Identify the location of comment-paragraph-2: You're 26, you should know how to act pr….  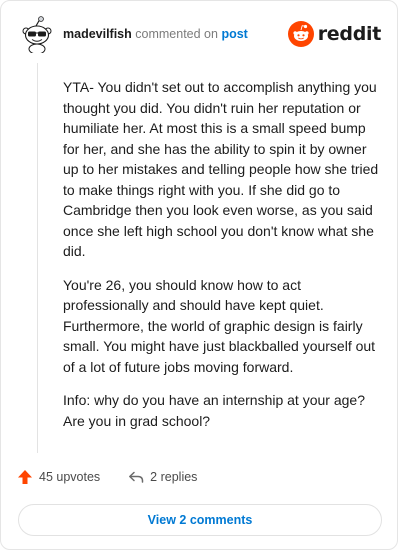
(219, 325).